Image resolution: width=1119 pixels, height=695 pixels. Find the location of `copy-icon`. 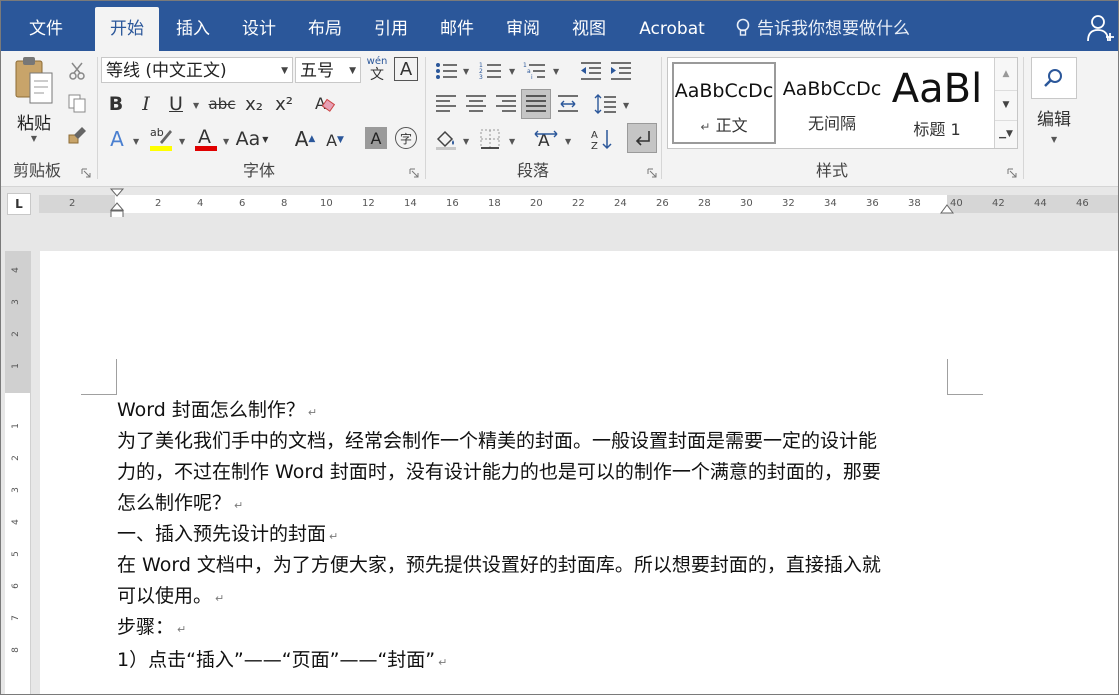

copy-icon is located at coordinates (77, 103).